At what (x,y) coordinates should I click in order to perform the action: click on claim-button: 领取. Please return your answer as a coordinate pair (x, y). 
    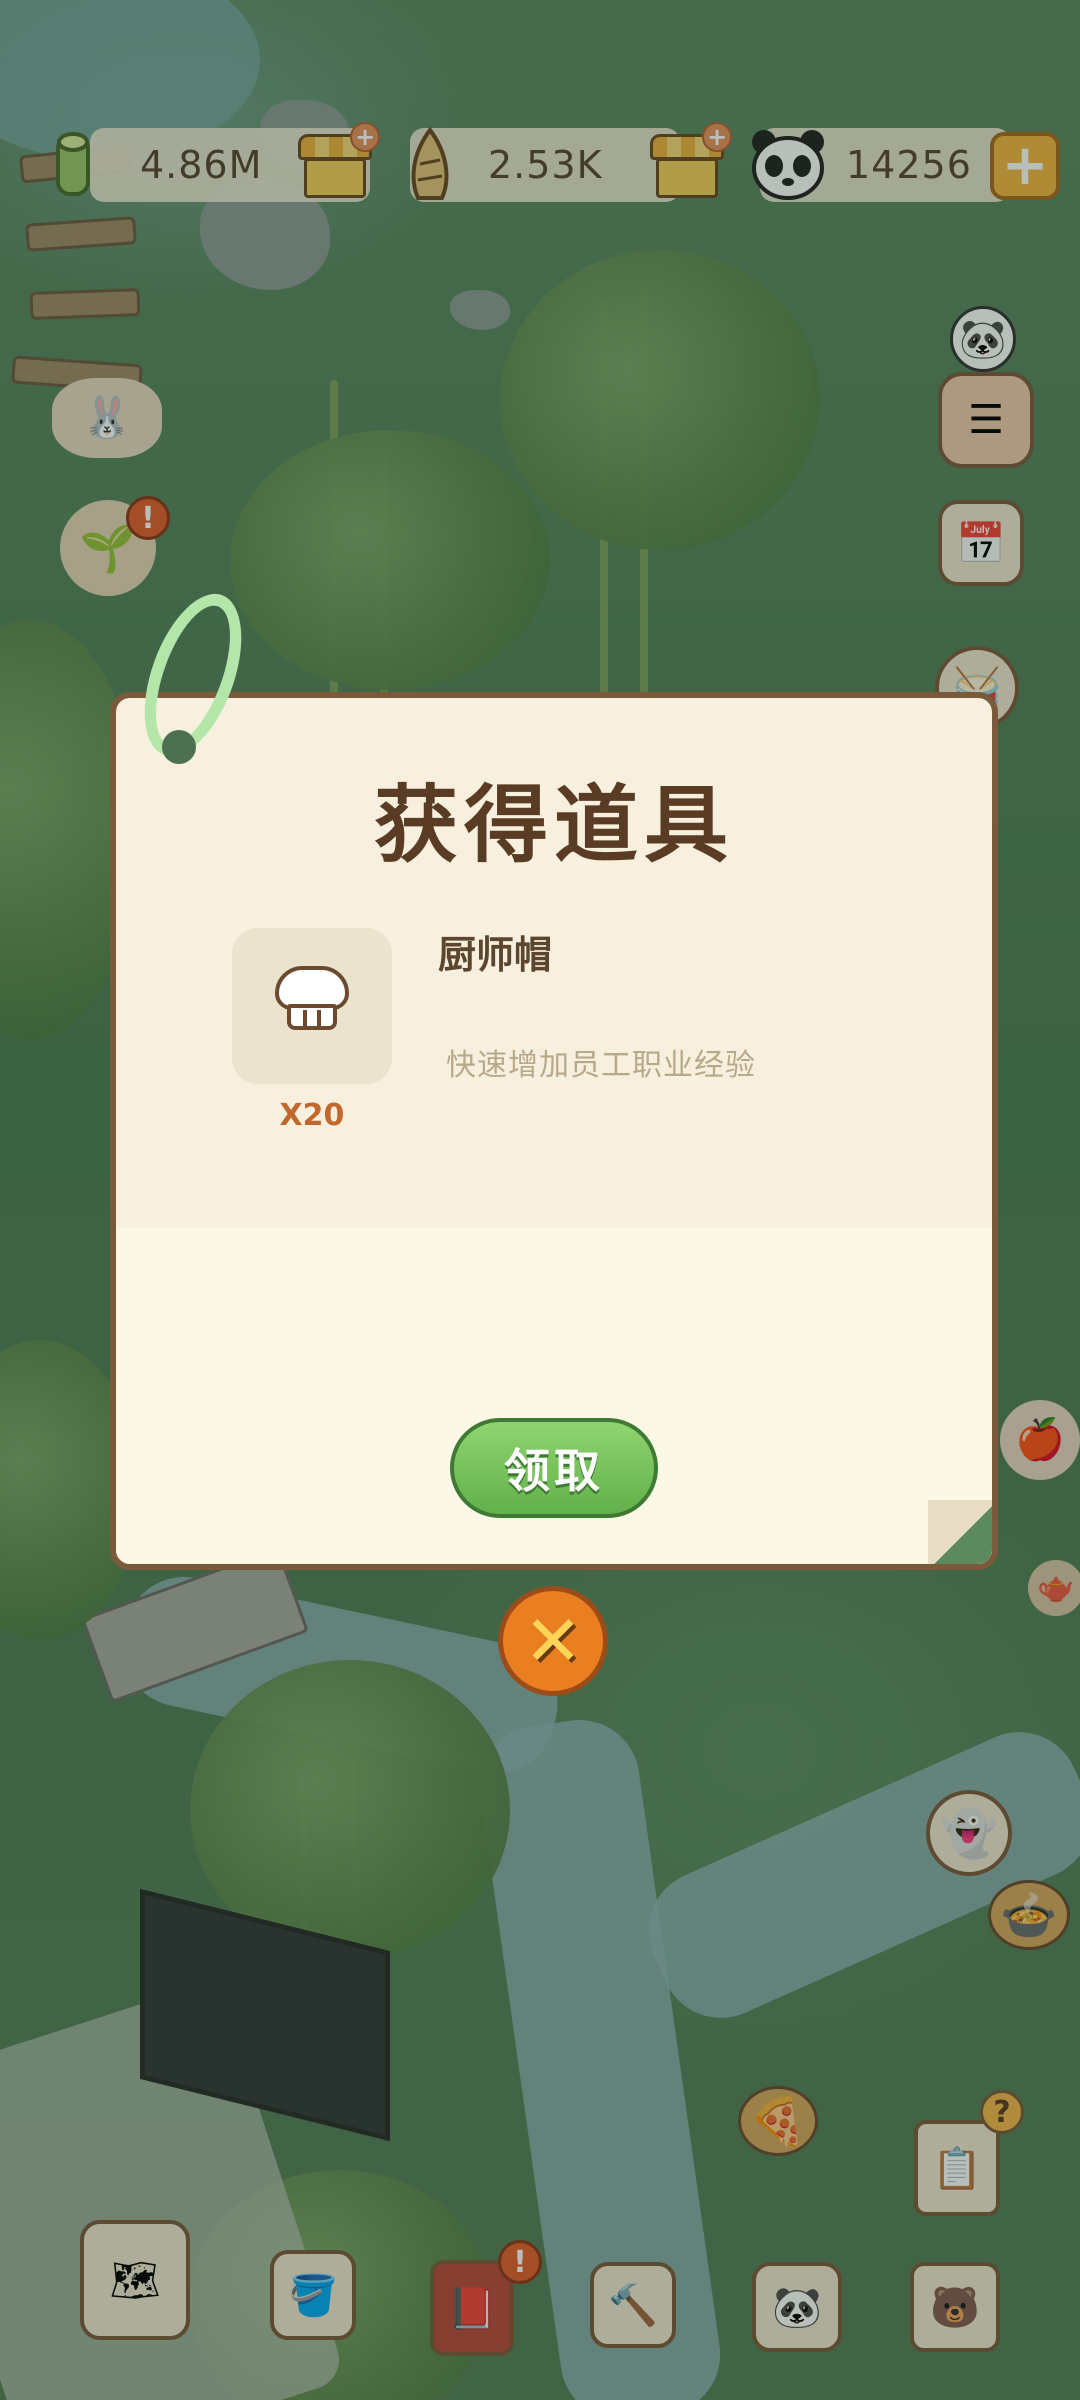
    Looking at the image, I should click on (554, 1468).